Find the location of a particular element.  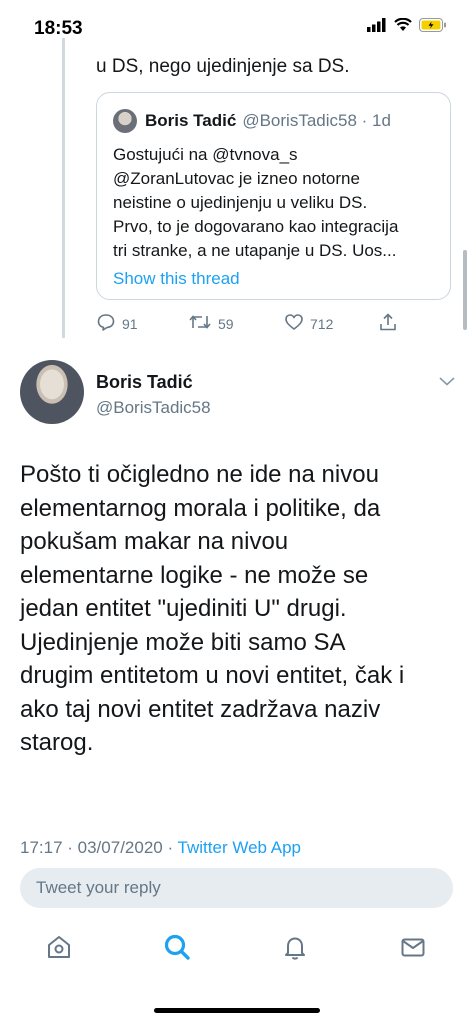

tweet-line: drugim entitetom u novi entitet, čak i is located at coordinates (212, 675).